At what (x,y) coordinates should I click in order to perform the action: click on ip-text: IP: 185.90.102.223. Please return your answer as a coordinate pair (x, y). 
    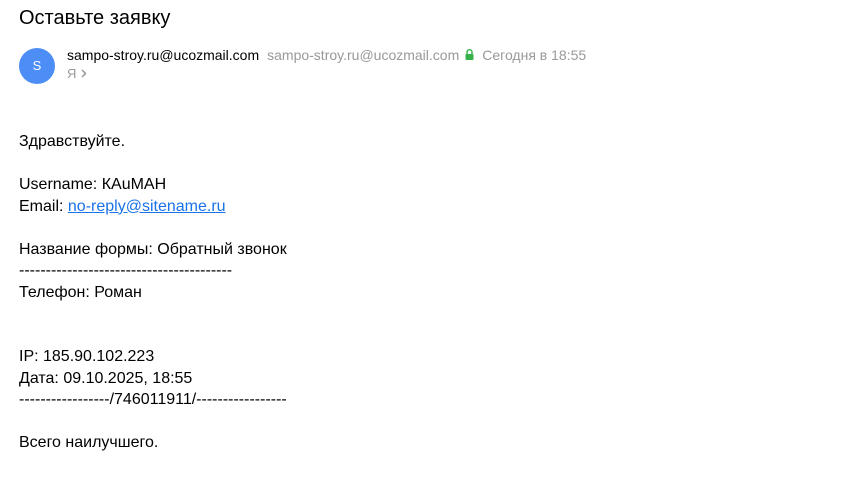
    Looking at the image, I should click on (87, 356).